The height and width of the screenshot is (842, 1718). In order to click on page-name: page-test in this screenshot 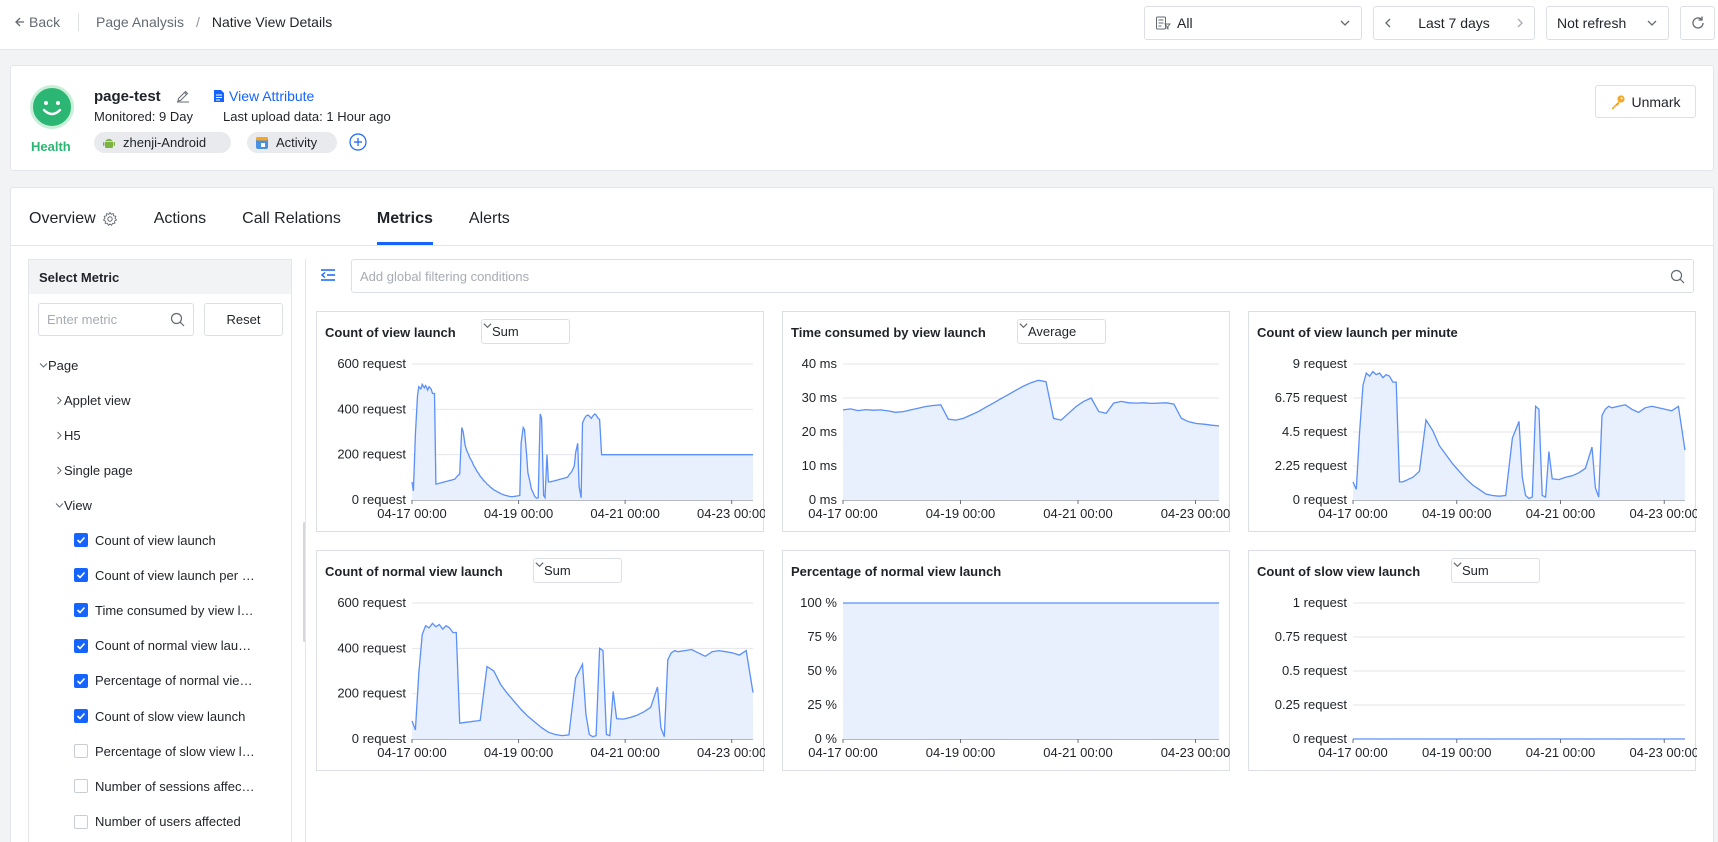, I will do `click(127, 96)`.